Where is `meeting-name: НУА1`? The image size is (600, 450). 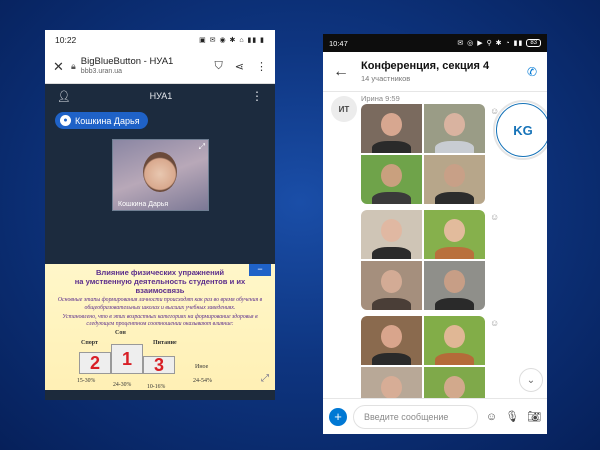 meeting-name: НУА1 is located at coordinates (161, 96).